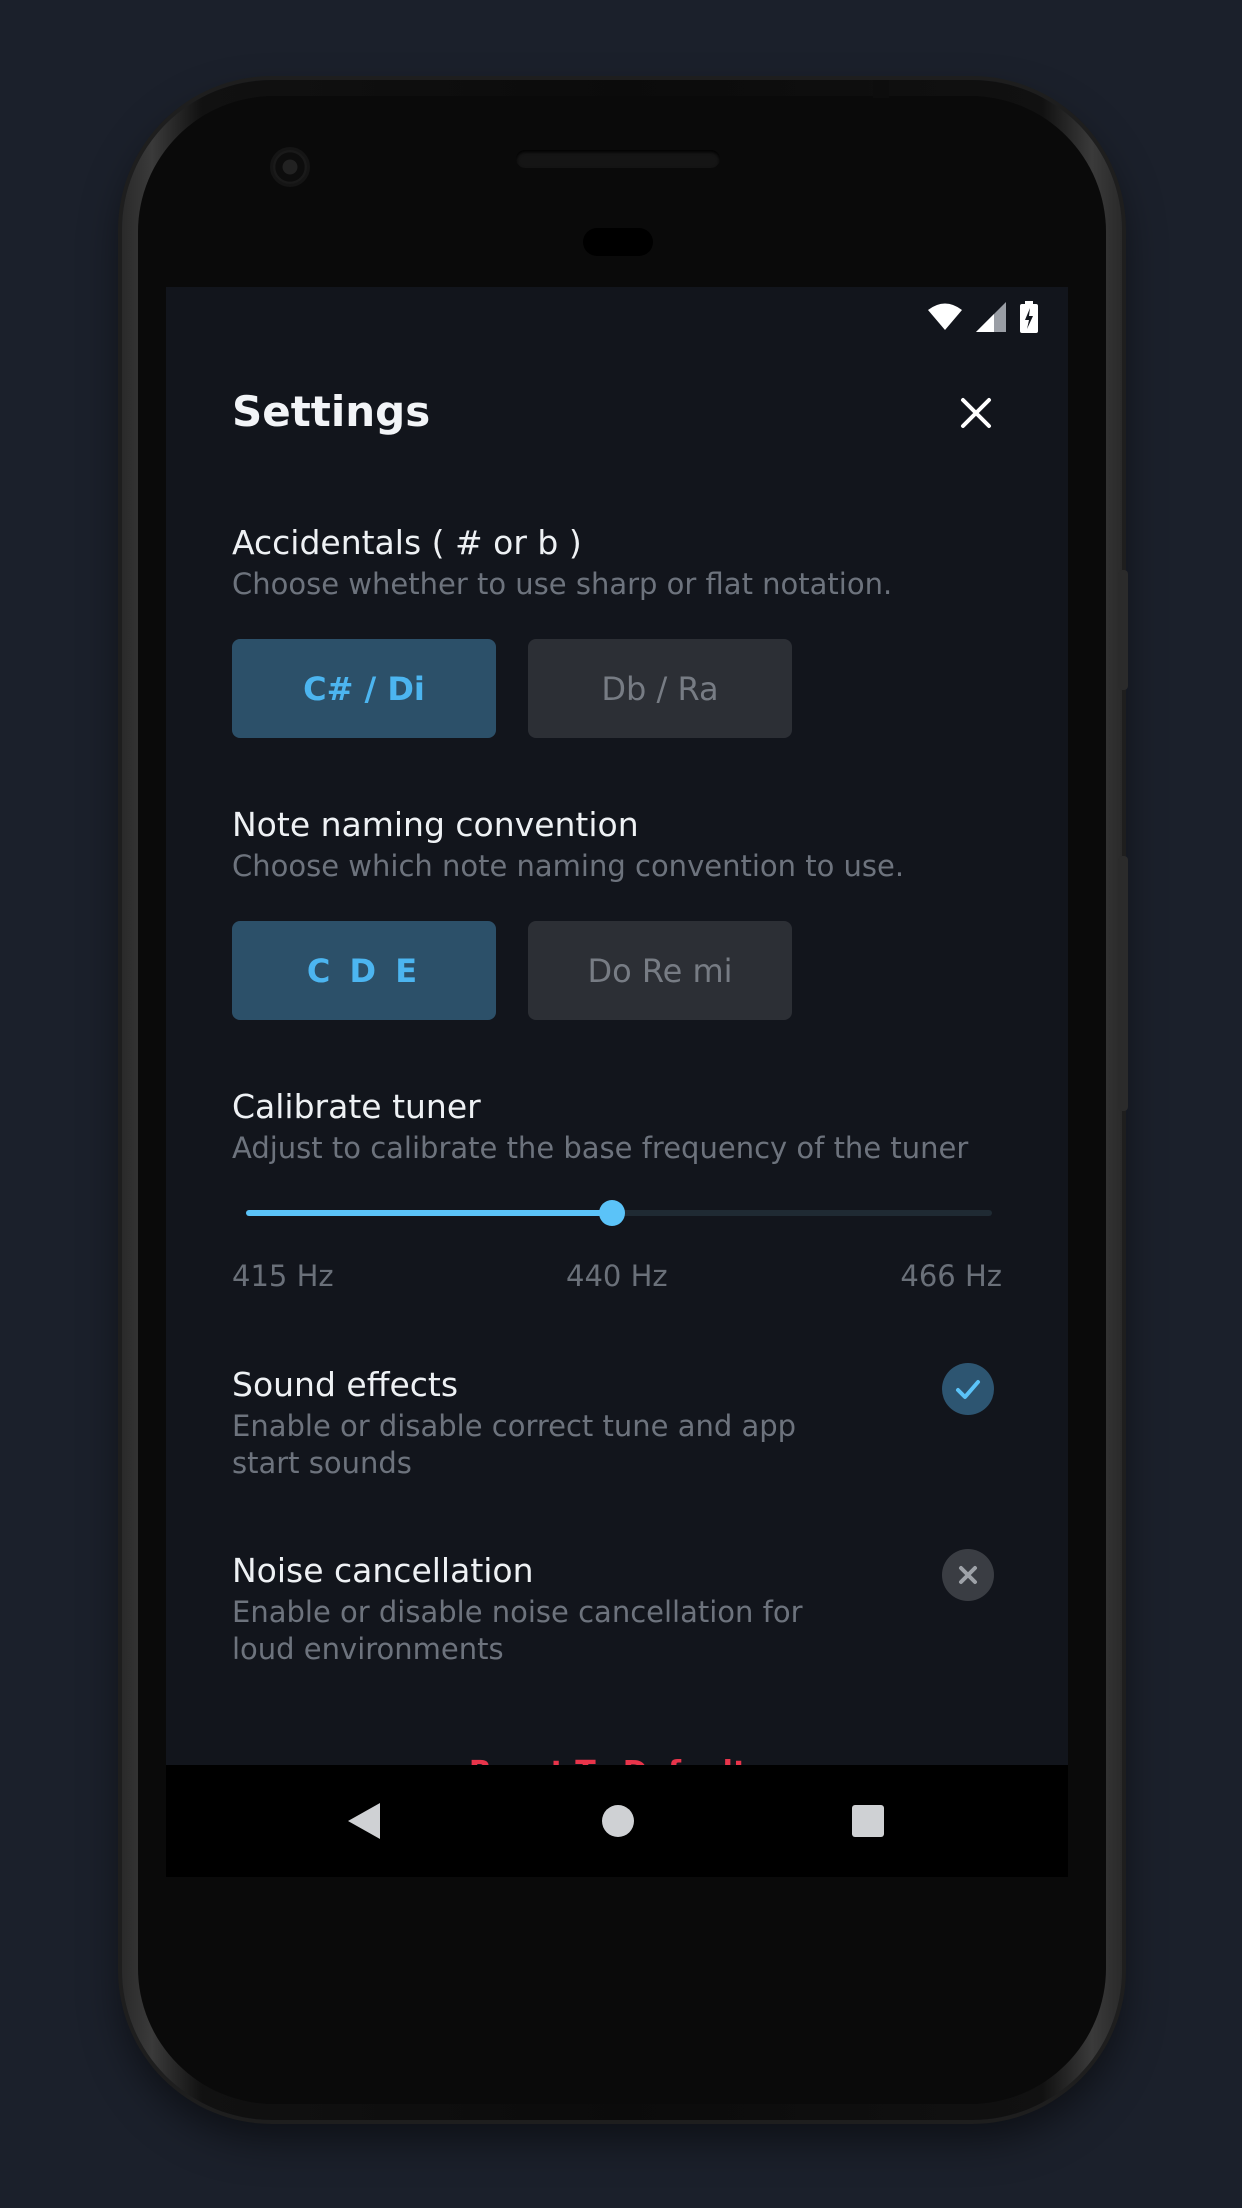 This screenshot has height=2208, width=1242. Describe the element at coordinates (945, 316) in the screenshot. I see `wifi-icon` at that location.